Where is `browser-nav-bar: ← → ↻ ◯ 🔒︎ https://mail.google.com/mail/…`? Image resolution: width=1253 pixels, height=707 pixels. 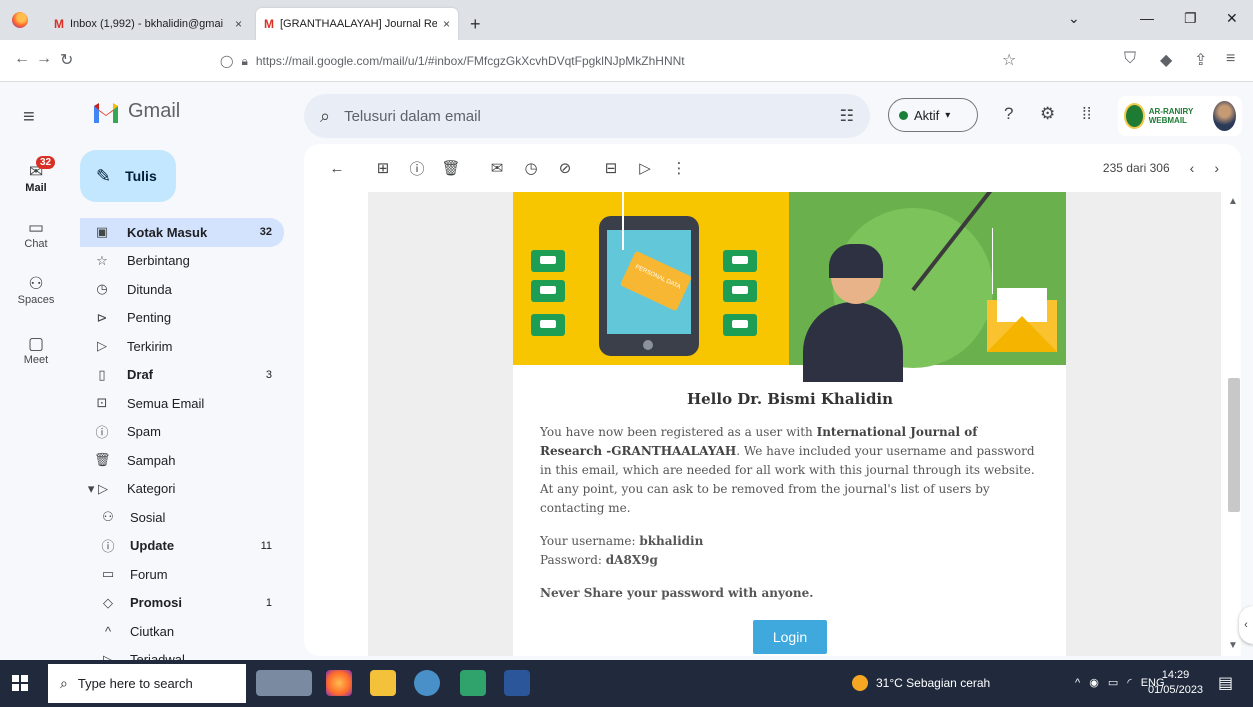
browser-nav-bar: ← → ↻ ◯ 🔒︎ https://mail.google.com/mail/… is located at coordinates (626, 61).